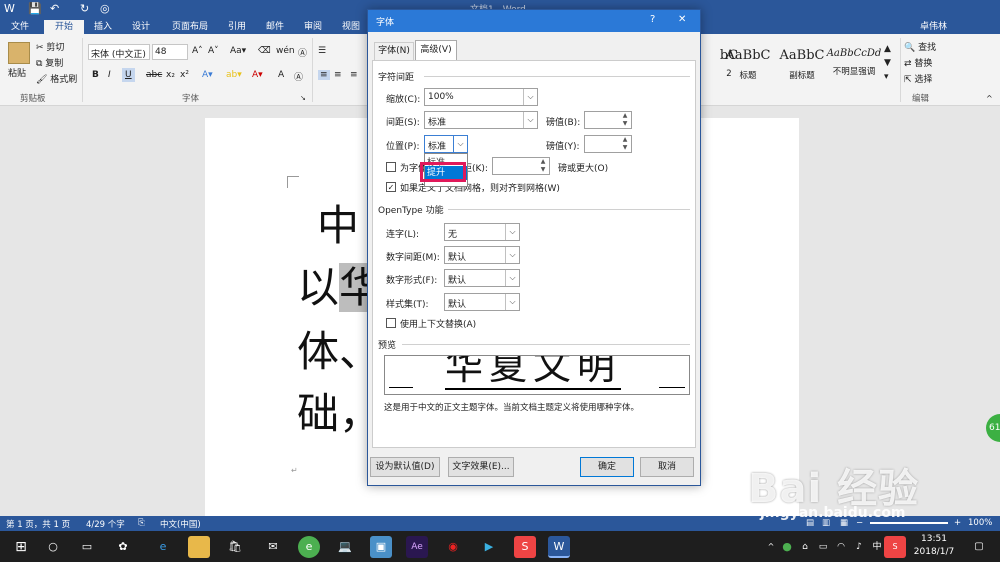 Image resolution: width=1000 pixels, height=562 pixels. What do you see at coordinates (802, 62) in the screenshot?
I see `style-subtitle: AaBbC 副标题` at bounding box center [802, 62].